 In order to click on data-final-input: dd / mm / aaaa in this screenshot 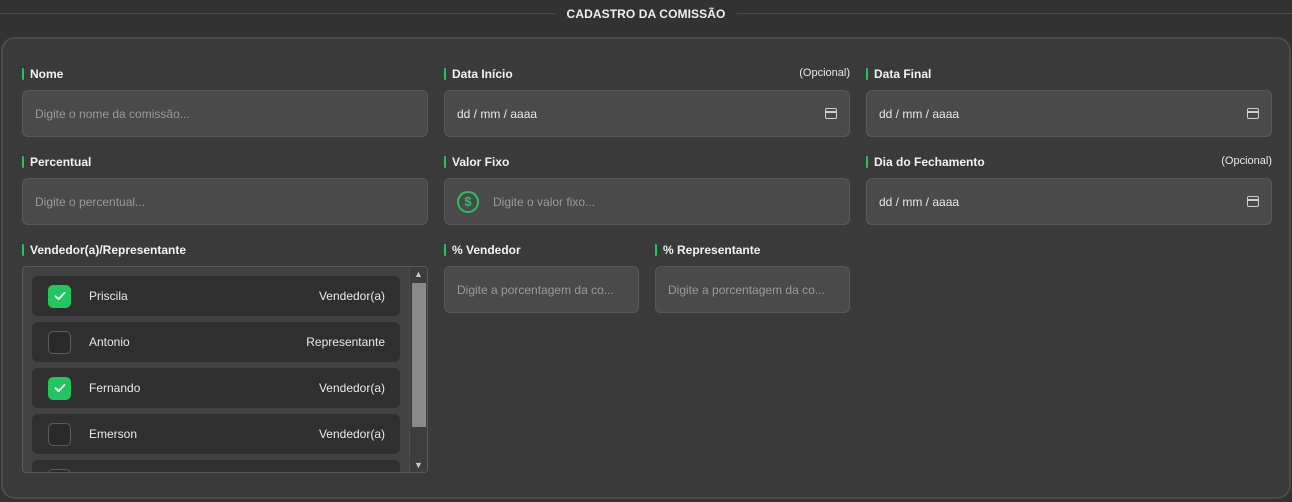, I will do `click(1069, 113)`.